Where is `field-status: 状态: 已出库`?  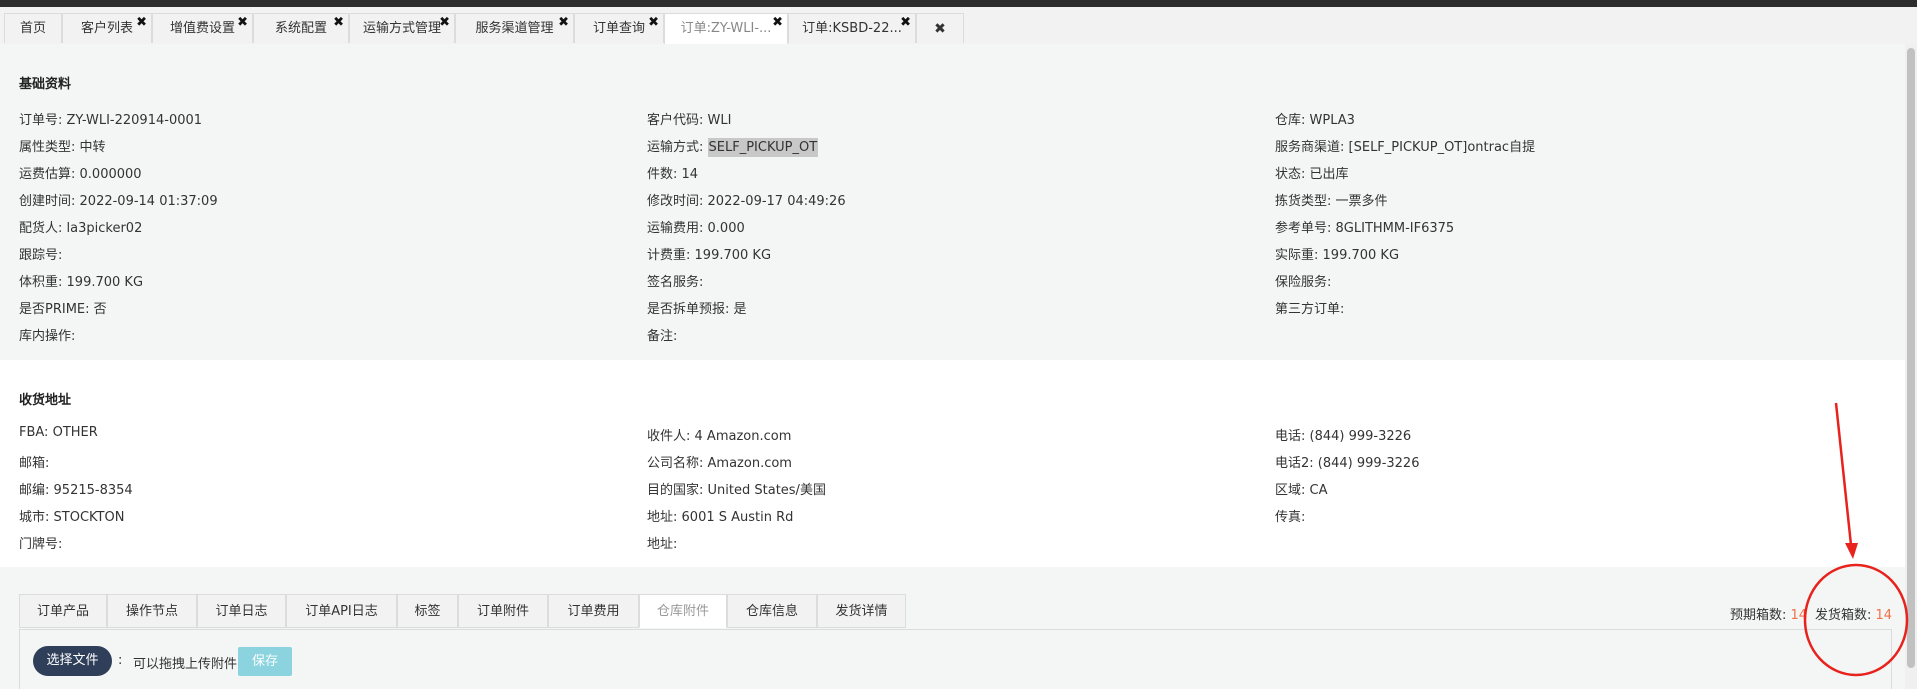
field-status: 状态: 已出库 is located at coordinates (1312, 174).